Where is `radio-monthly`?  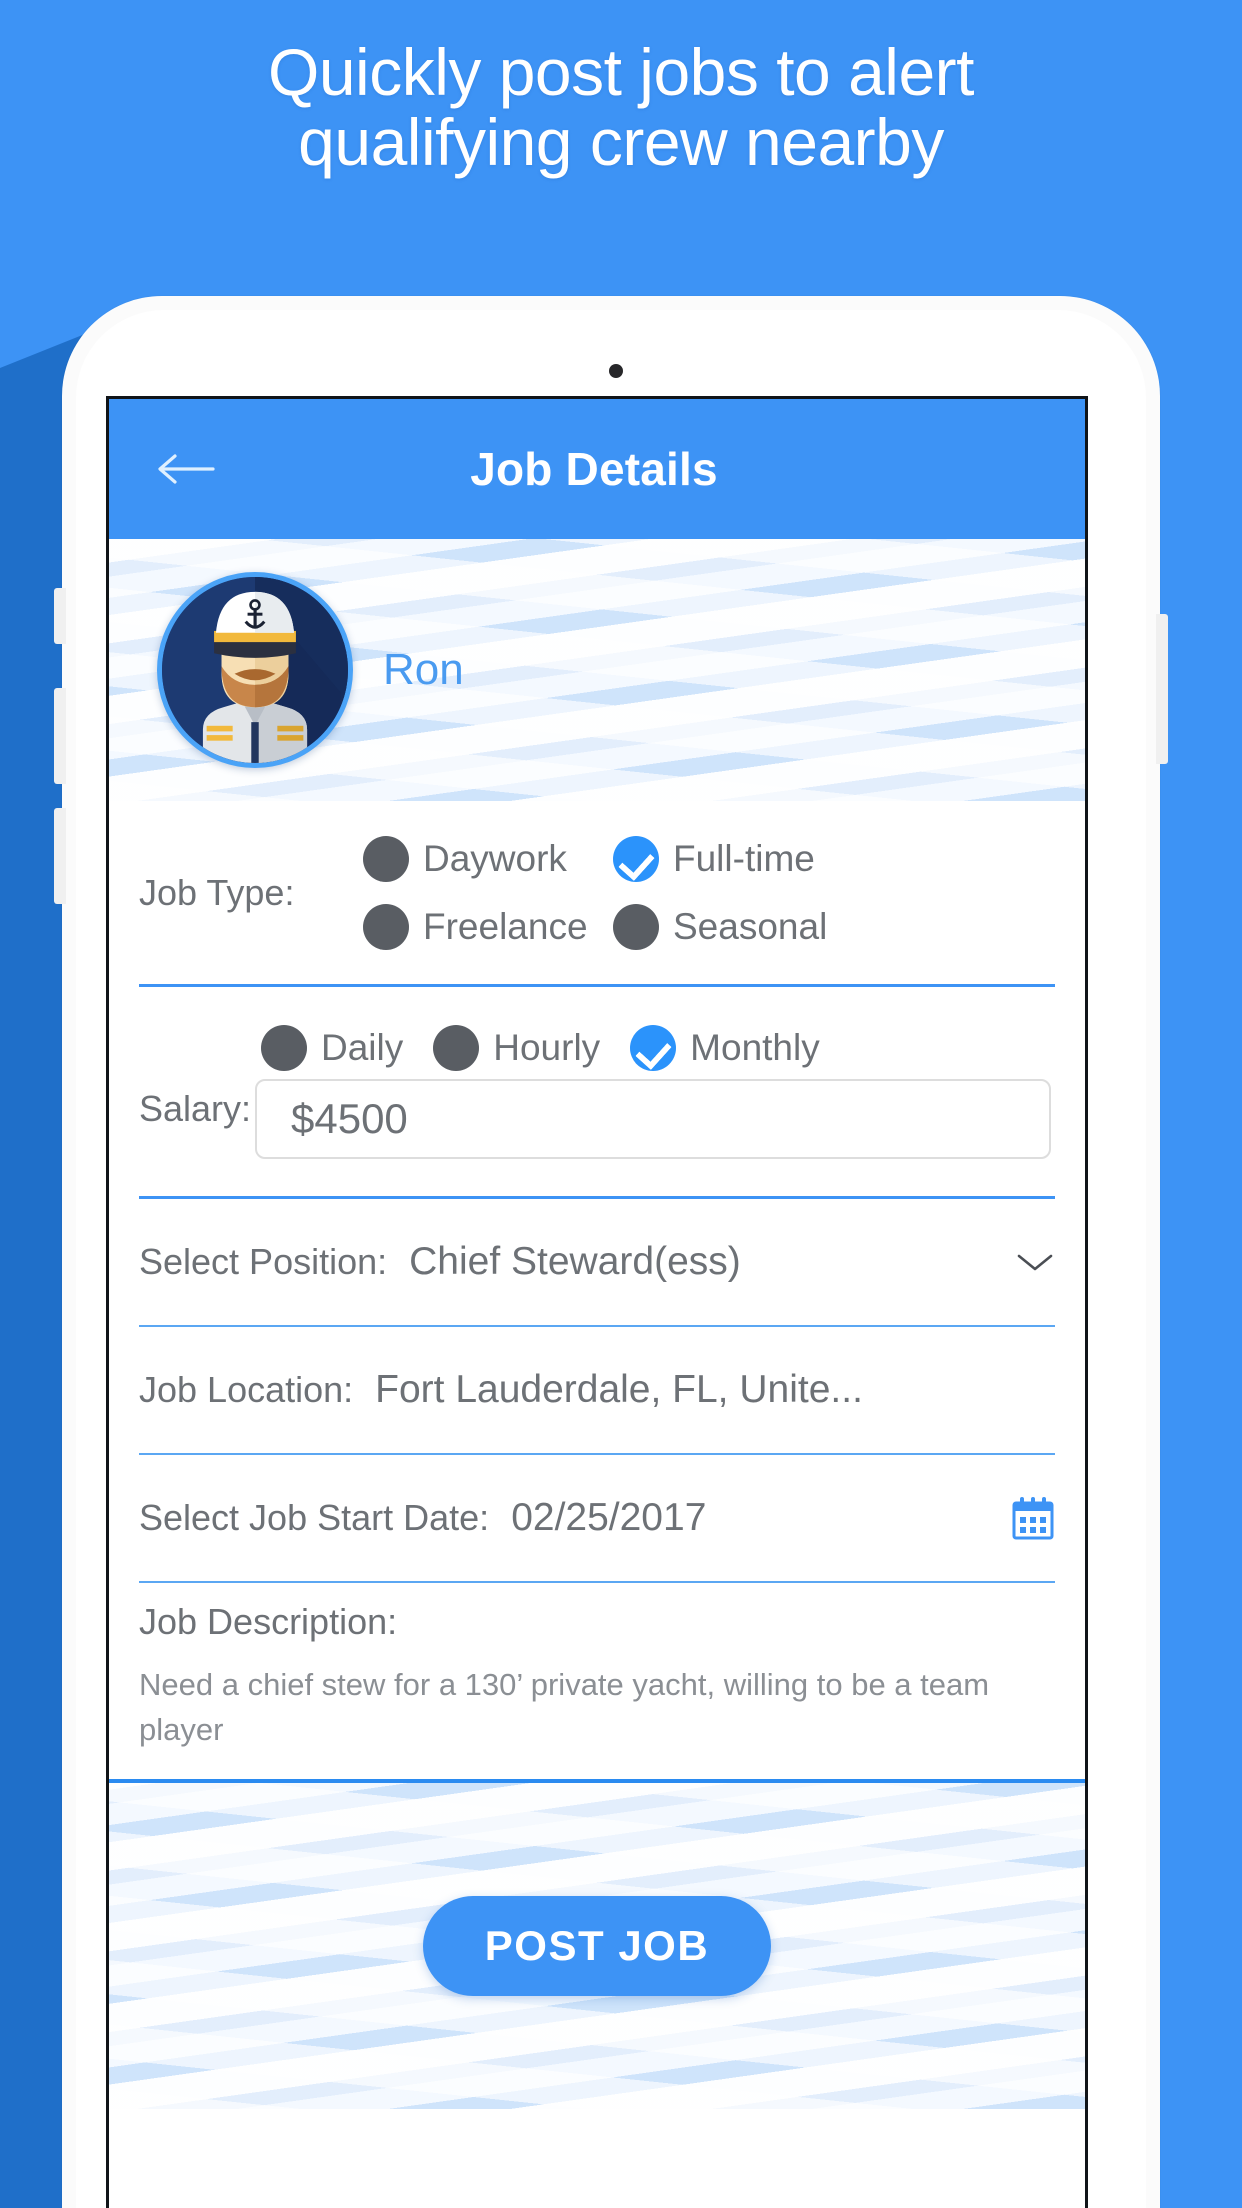 radio-monthly is located at coordinates (653, 1047).